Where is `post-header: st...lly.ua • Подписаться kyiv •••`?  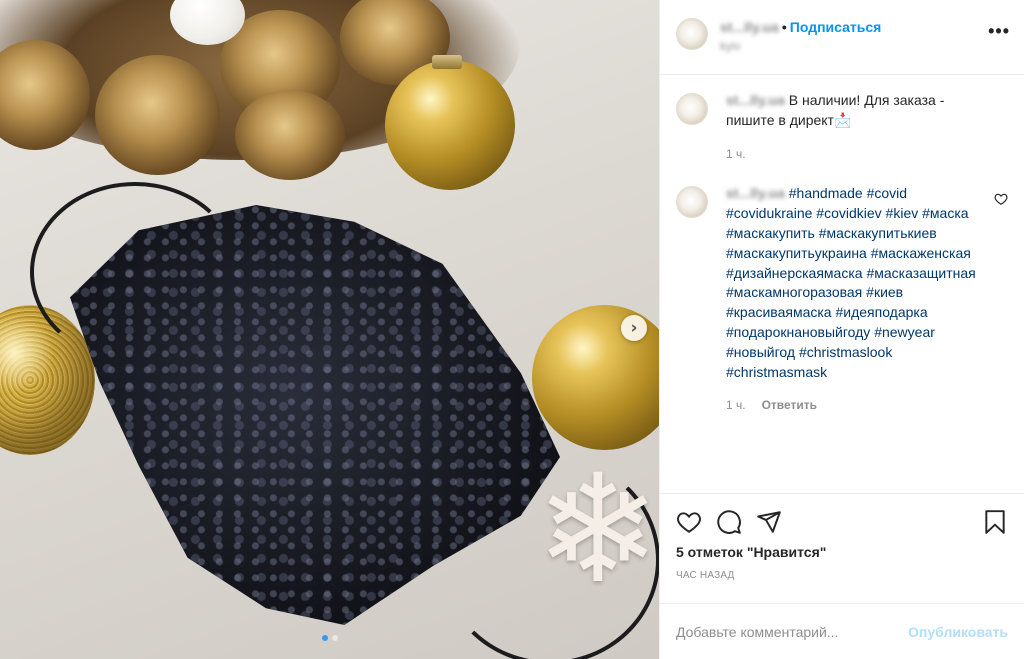 post-header: st...lly.ua • Подписаться kyiv ••• is located at coordinates (842, 37).